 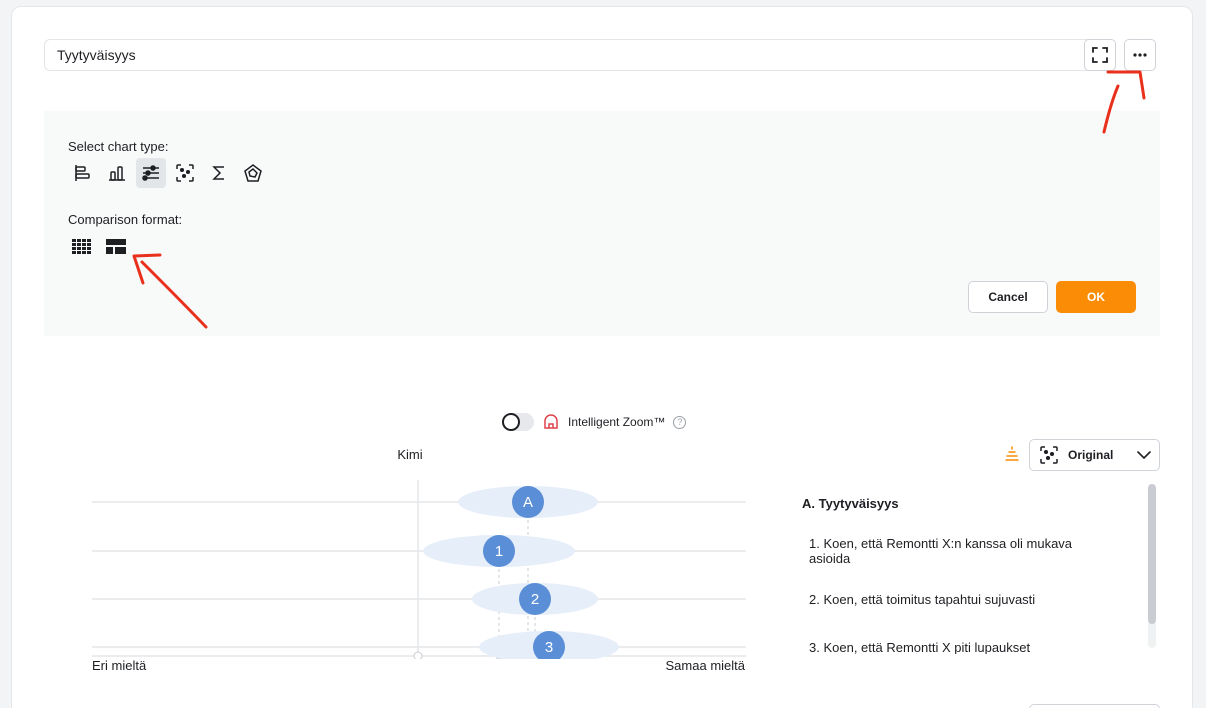 What do you see at coordinates (680, 422) in the screenshot?
I see `help-icon: ?` at bounding box center [680, 422].